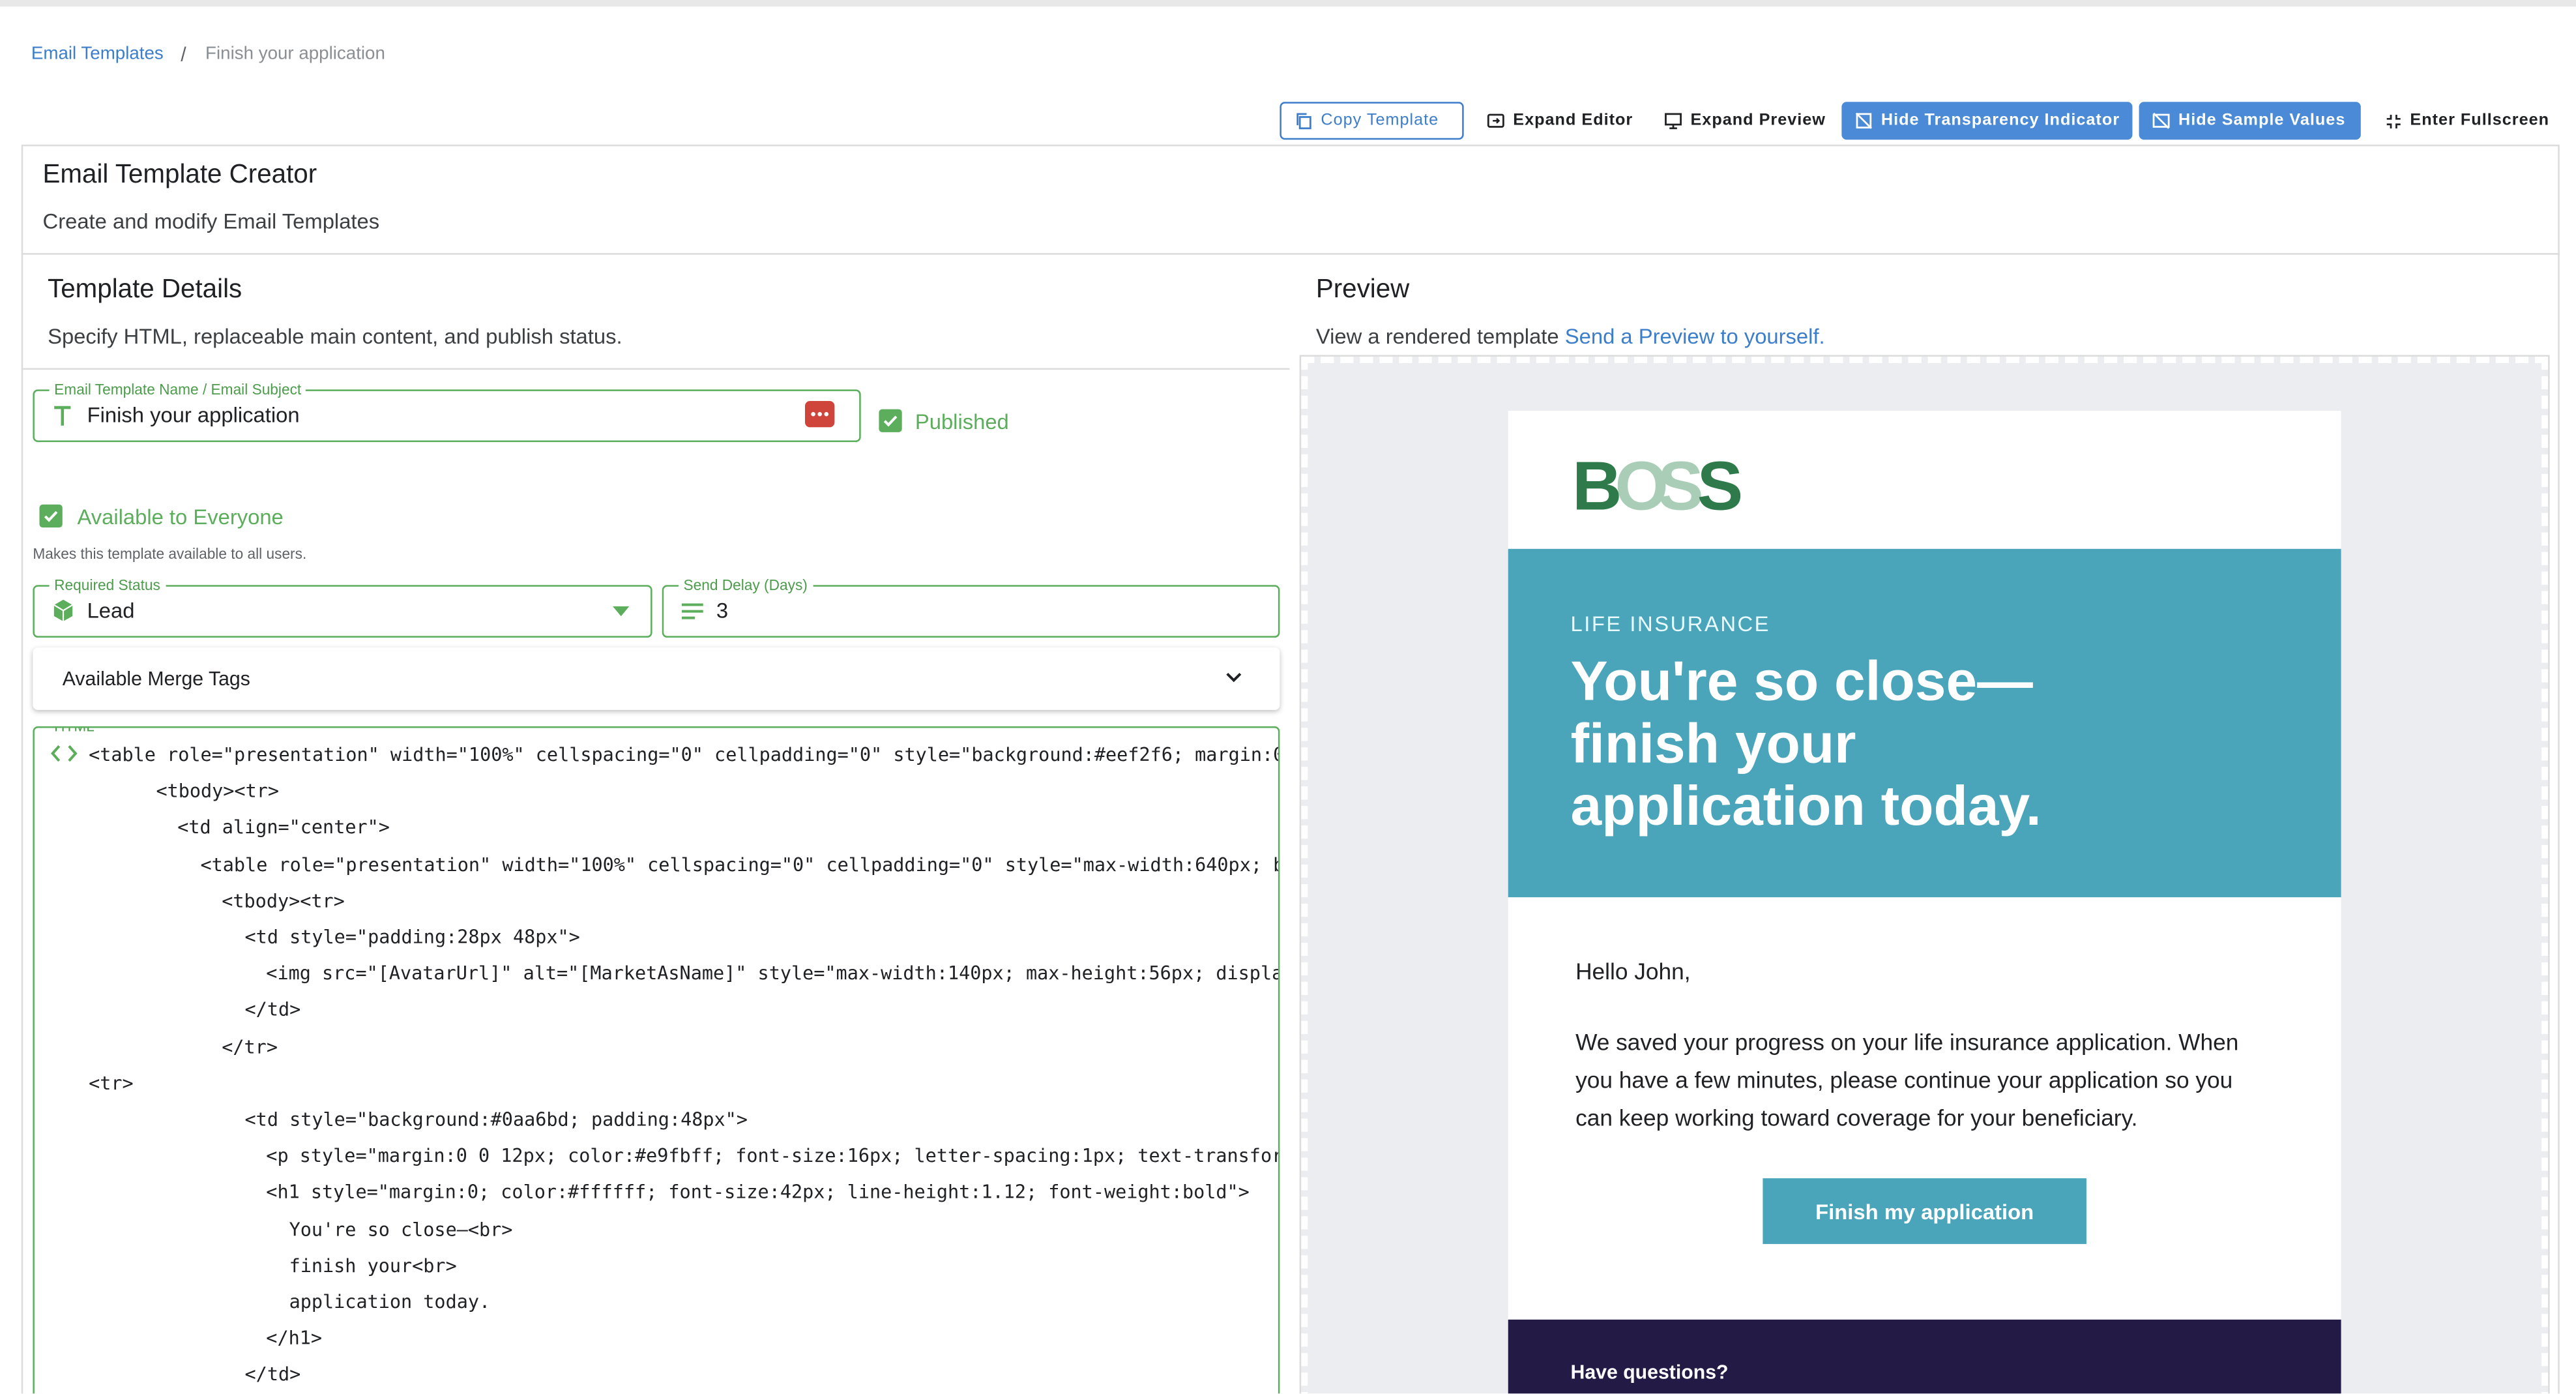  I want to click on hide-transparency-indicator-button: Hide Transparency Indicator, so click(1987, 121).